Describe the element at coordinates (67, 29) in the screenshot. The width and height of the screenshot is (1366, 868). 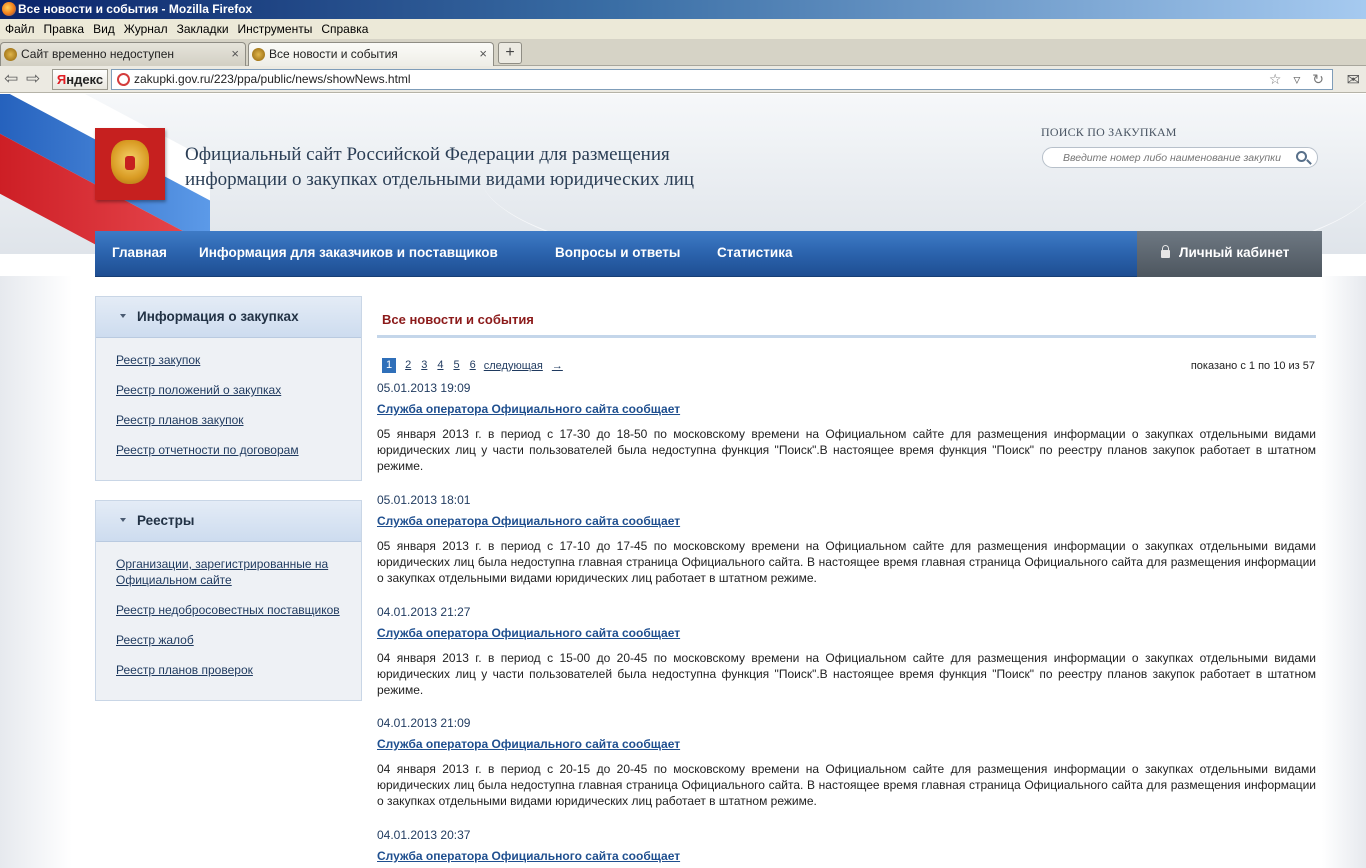
I see `menu-edit: Правка` at that location.